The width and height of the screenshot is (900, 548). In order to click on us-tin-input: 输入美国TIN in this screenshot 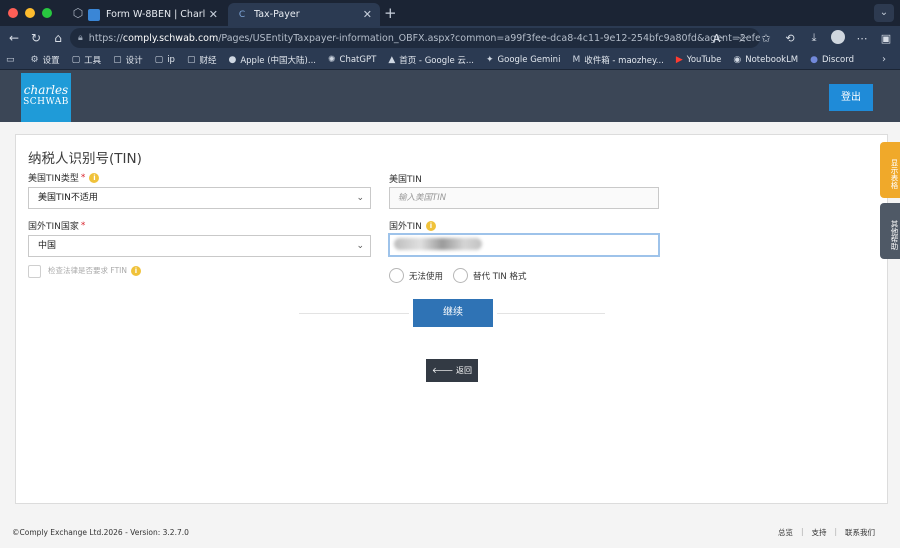, I will do `click(524, 198)`.